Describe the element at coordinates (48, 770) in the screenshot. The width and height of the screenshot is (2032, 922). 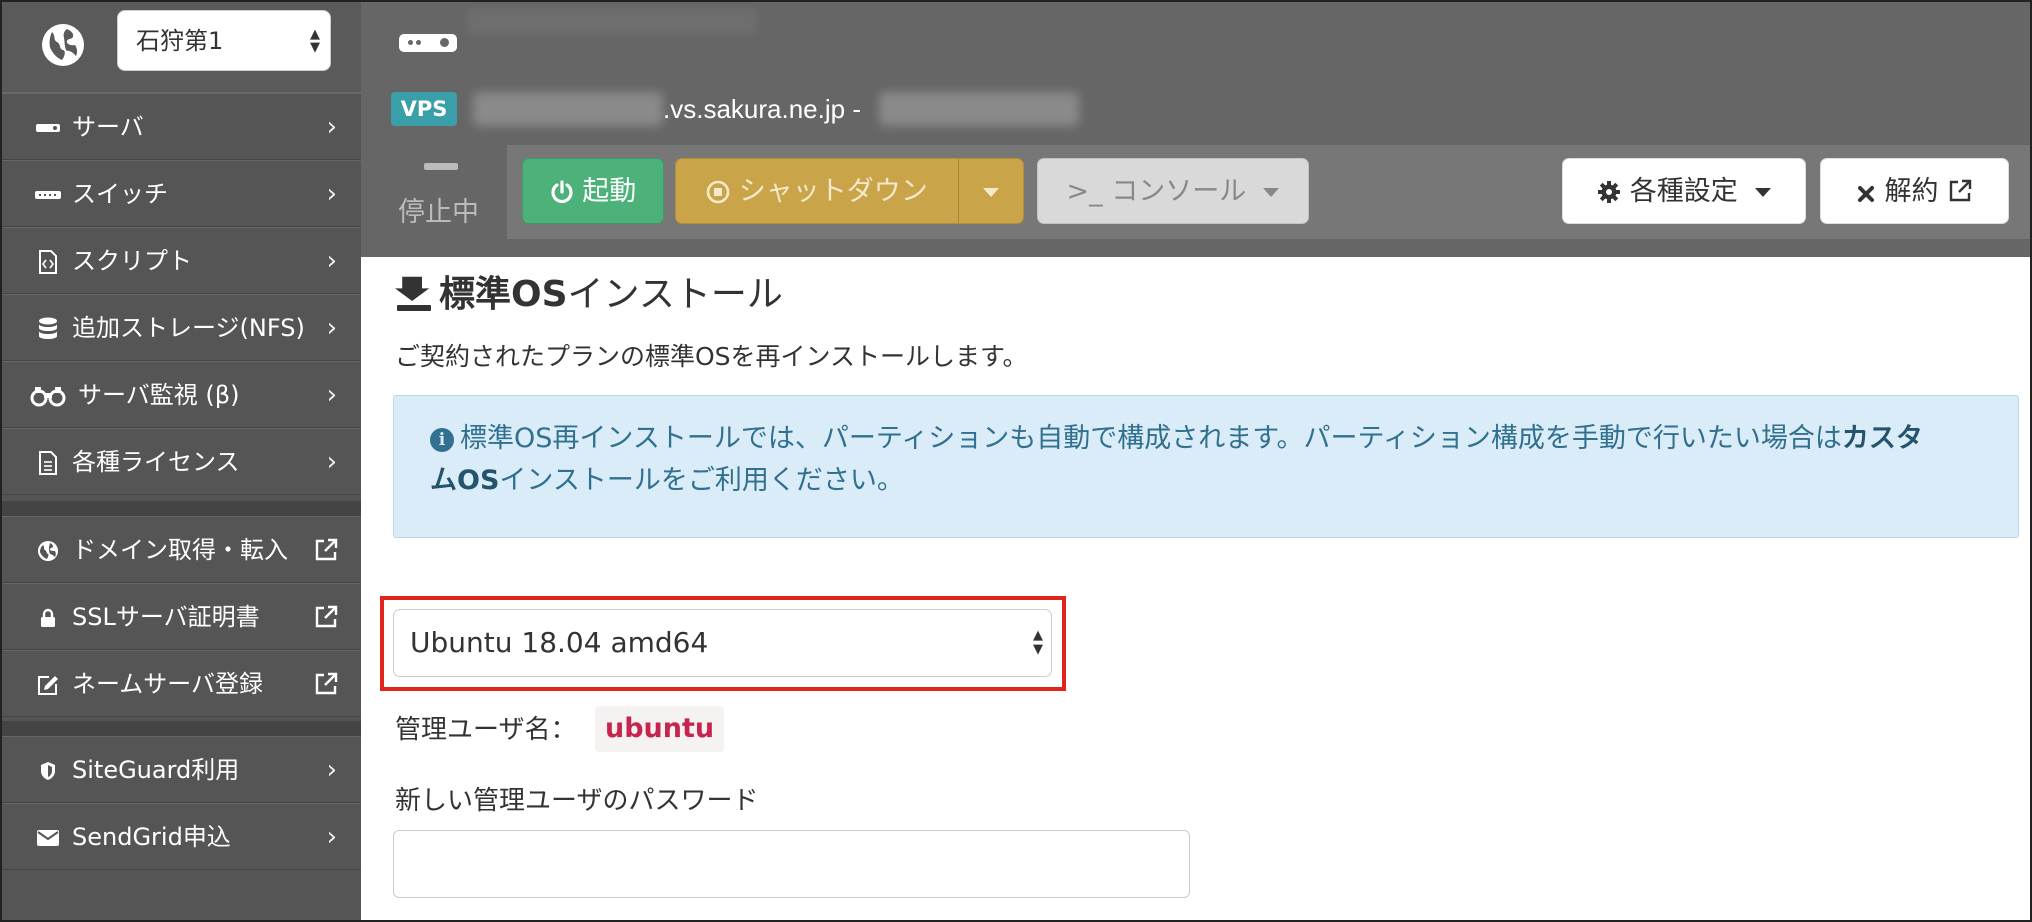
I see `shield-icon` at that location.